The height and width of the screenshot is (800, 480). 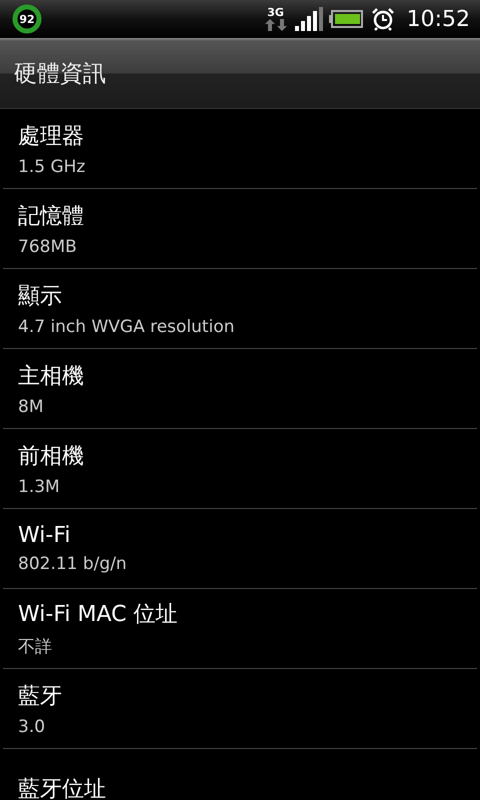 What do you see at coordinates (240, 774) in the screenshot?
I see `info-row: 藍牙位址` at bounding box center [240, 774].